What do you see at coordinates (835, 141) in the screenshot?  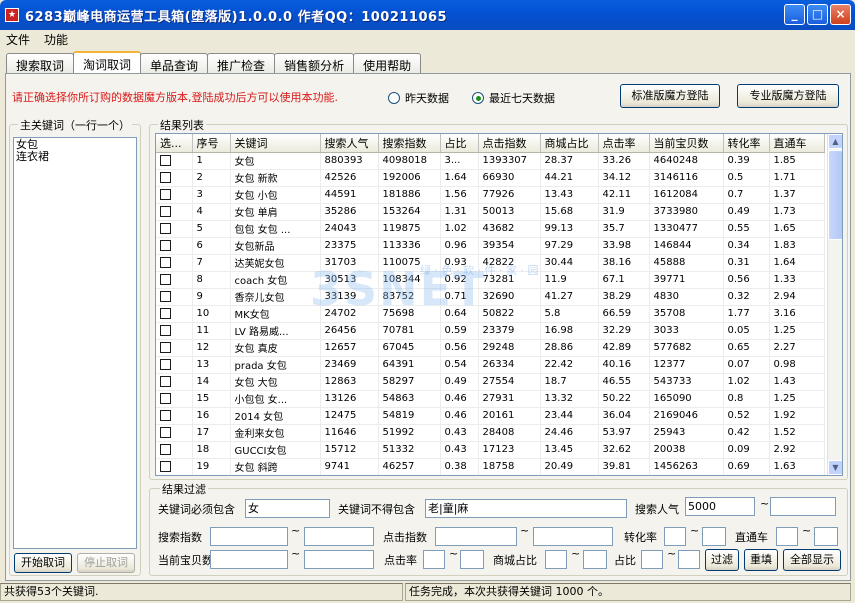 I see `scroll-up-icon: ▲` at bounding box center [835, 141].